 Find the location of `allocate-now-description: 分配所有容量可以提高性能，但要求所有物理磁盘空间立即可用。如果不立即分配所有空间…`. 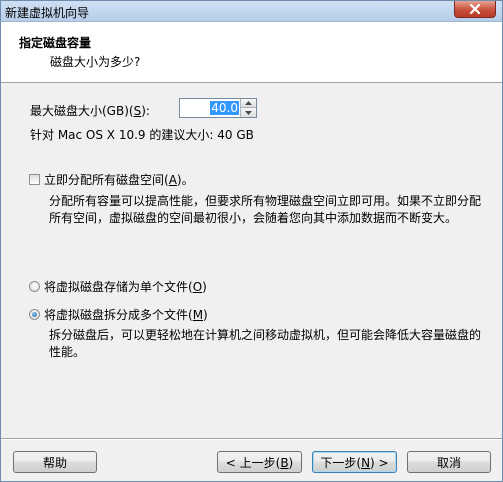

allocate-now-description: 分配所有容量可以提高性能，但要求所有物理磁盘空间立即可用。如果不立即分配所有空间… is located at coordinates (265, 209).